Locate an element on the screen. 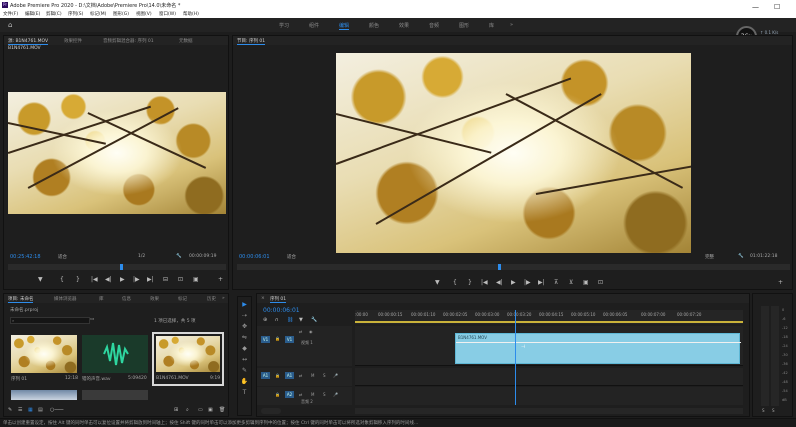 This screenshot has width=796, height=427. ripple-edit-tool-icon: ✥ is located at coordinates (244, 328).